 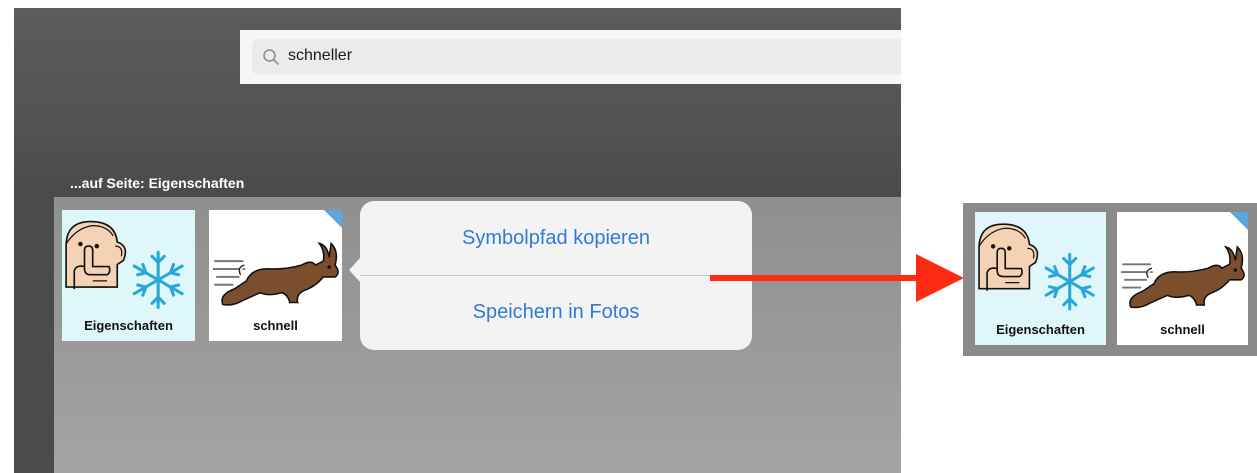 I want to click on copy-tile-schnell: schnell, so click(x=1182, y=278).